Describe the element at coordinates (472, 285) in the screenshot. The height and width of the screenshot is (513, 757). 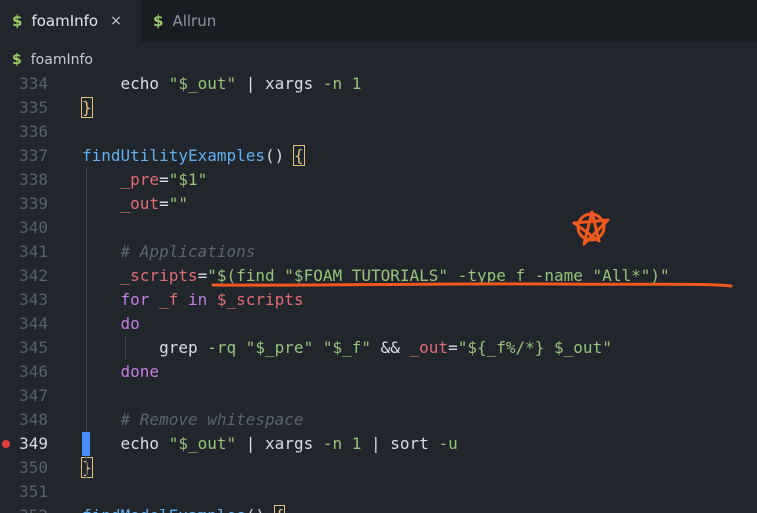
I see `underline-annotation` at that location.